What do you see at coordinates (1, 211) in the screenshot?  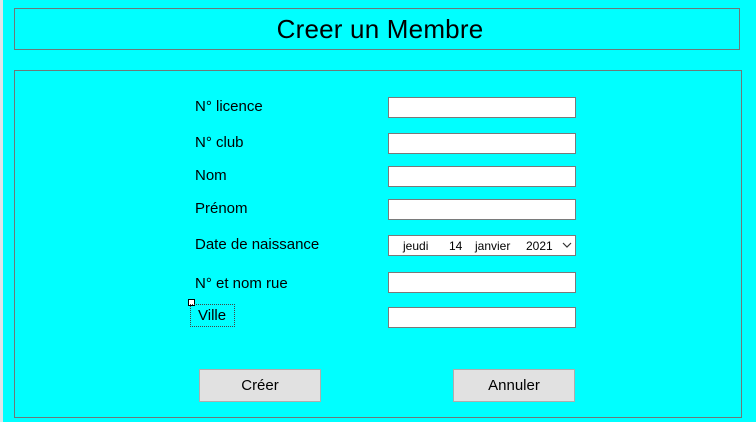 I see `window-edge` at bounding box center [1, 211].